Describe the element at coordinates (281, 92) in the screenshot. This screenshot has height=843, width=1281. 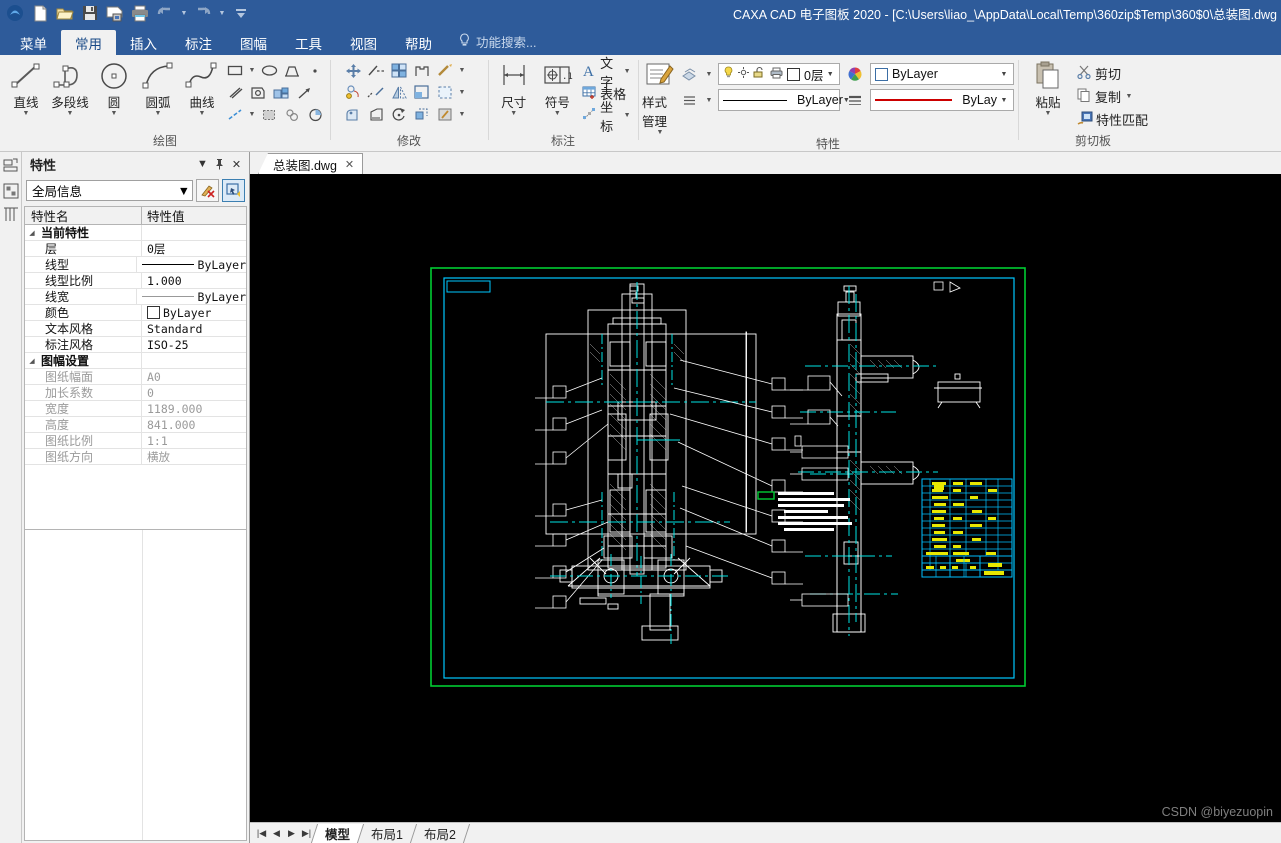
I see `block-icon` at that location.